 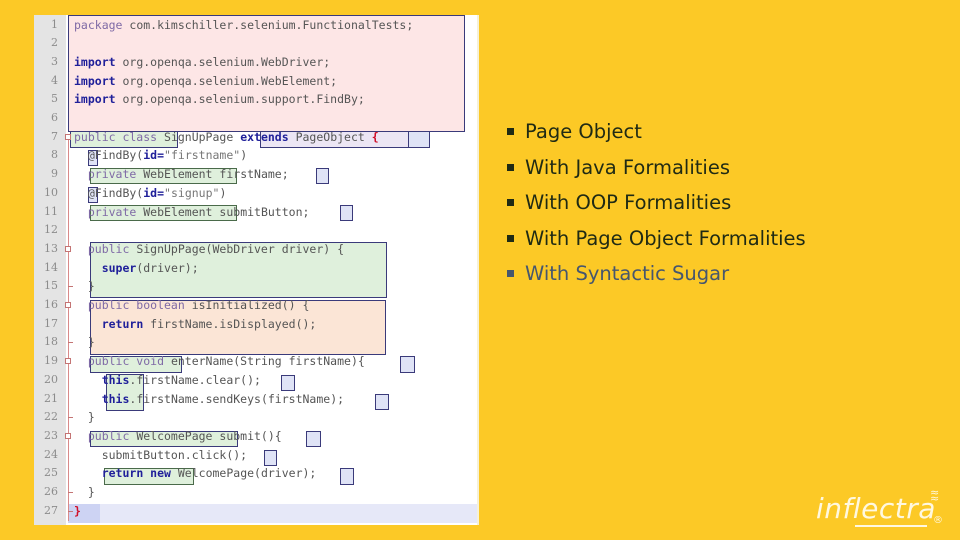 What do you see at coordinates (656, 207) in the screenshot?
I see `bullet-item: With OOP Formalities` at bounding box center [656, 207].